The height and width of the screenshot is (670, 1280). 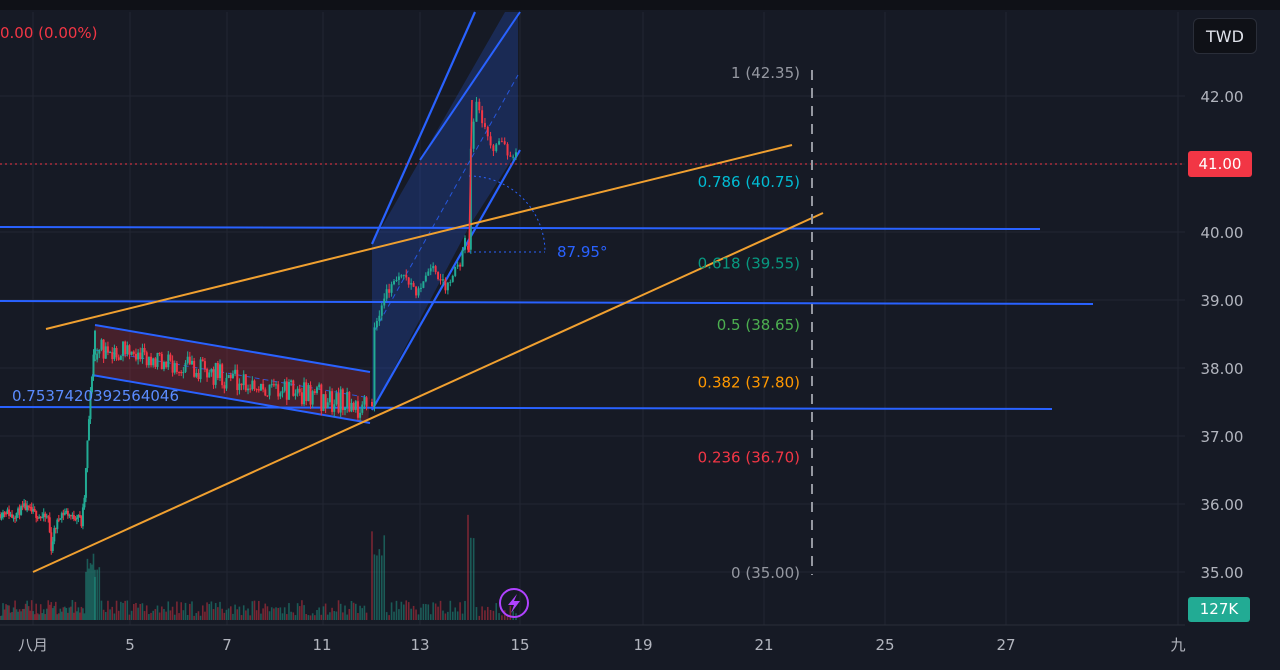 What do you see at coordinates (1222, 301) in the screenshot?
I see `y-tick-label: 39.00` at bounding box center [1222, 301].